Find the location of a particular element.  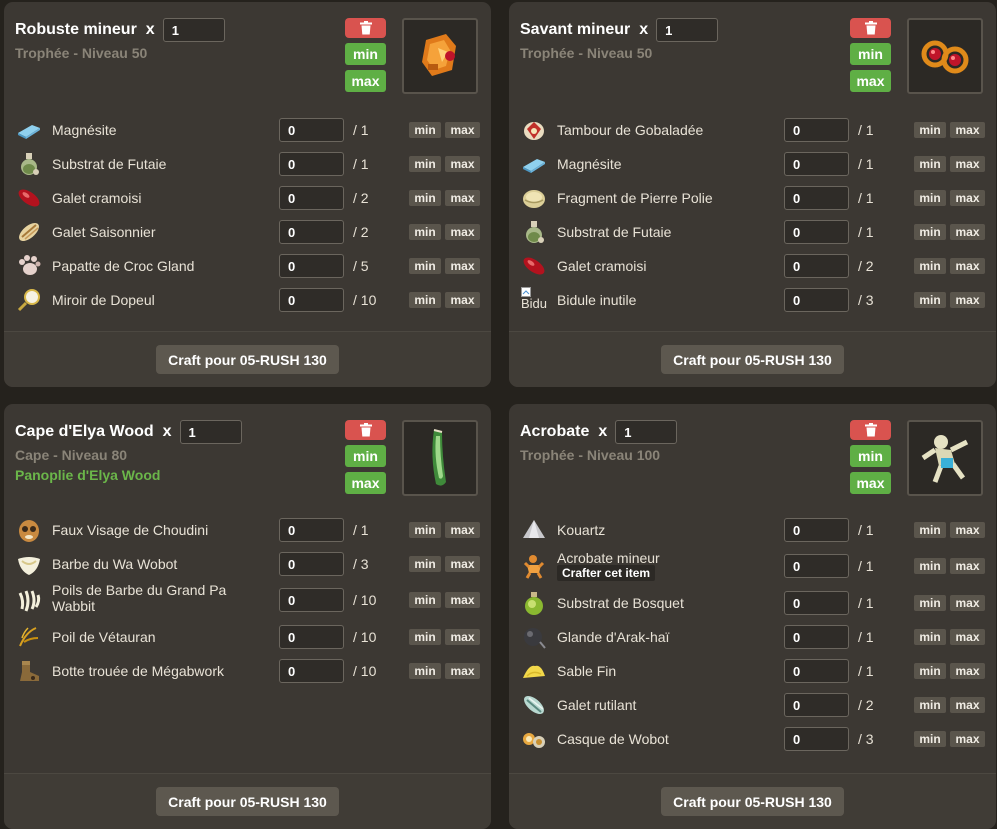

resource-name: Glande d'Arak-haï is located at coordinates (613, 637).